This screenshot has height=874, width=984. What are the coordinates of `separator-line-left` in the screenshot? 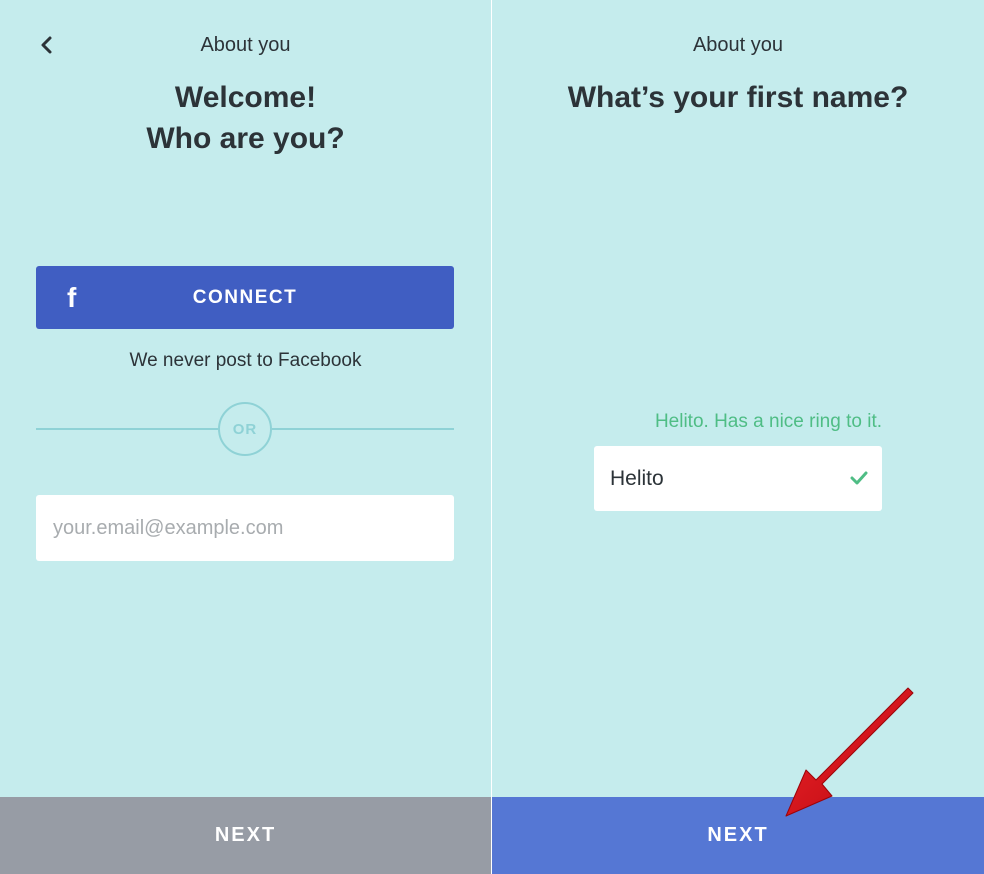 It's located at (127, 429).